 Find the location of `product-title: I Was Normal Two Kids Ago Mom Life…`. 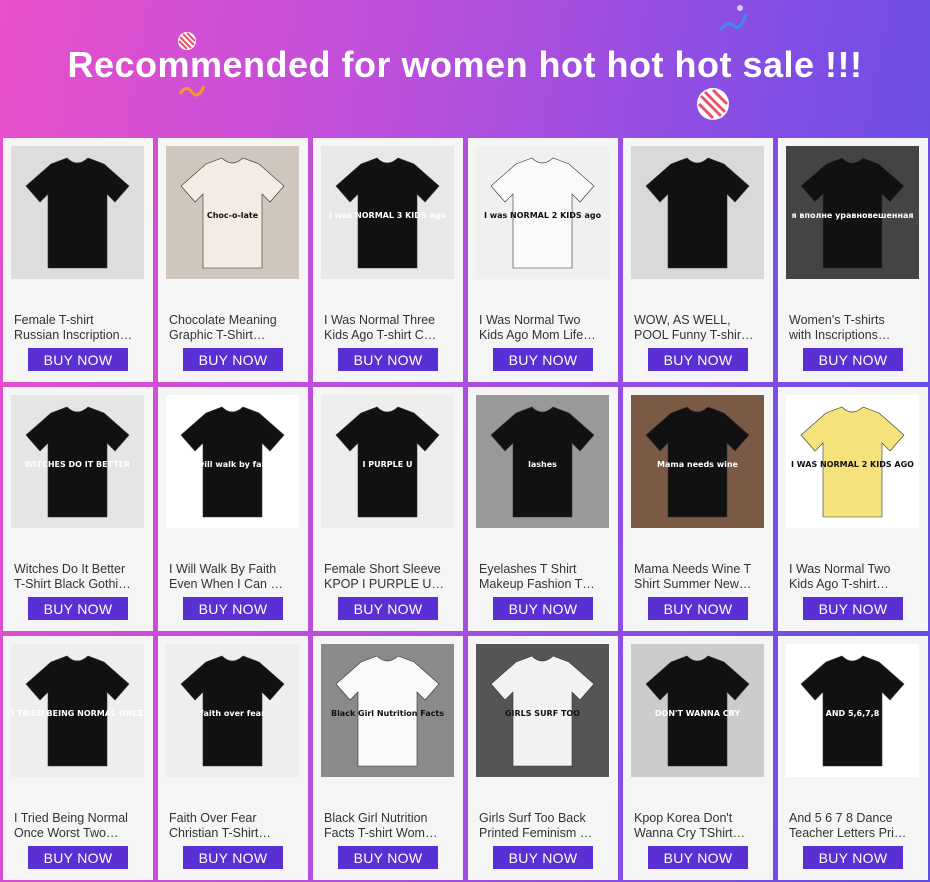

product-title: I Was Normal Two Kids Ago Mom Life… is located at coordinates (543, 328).